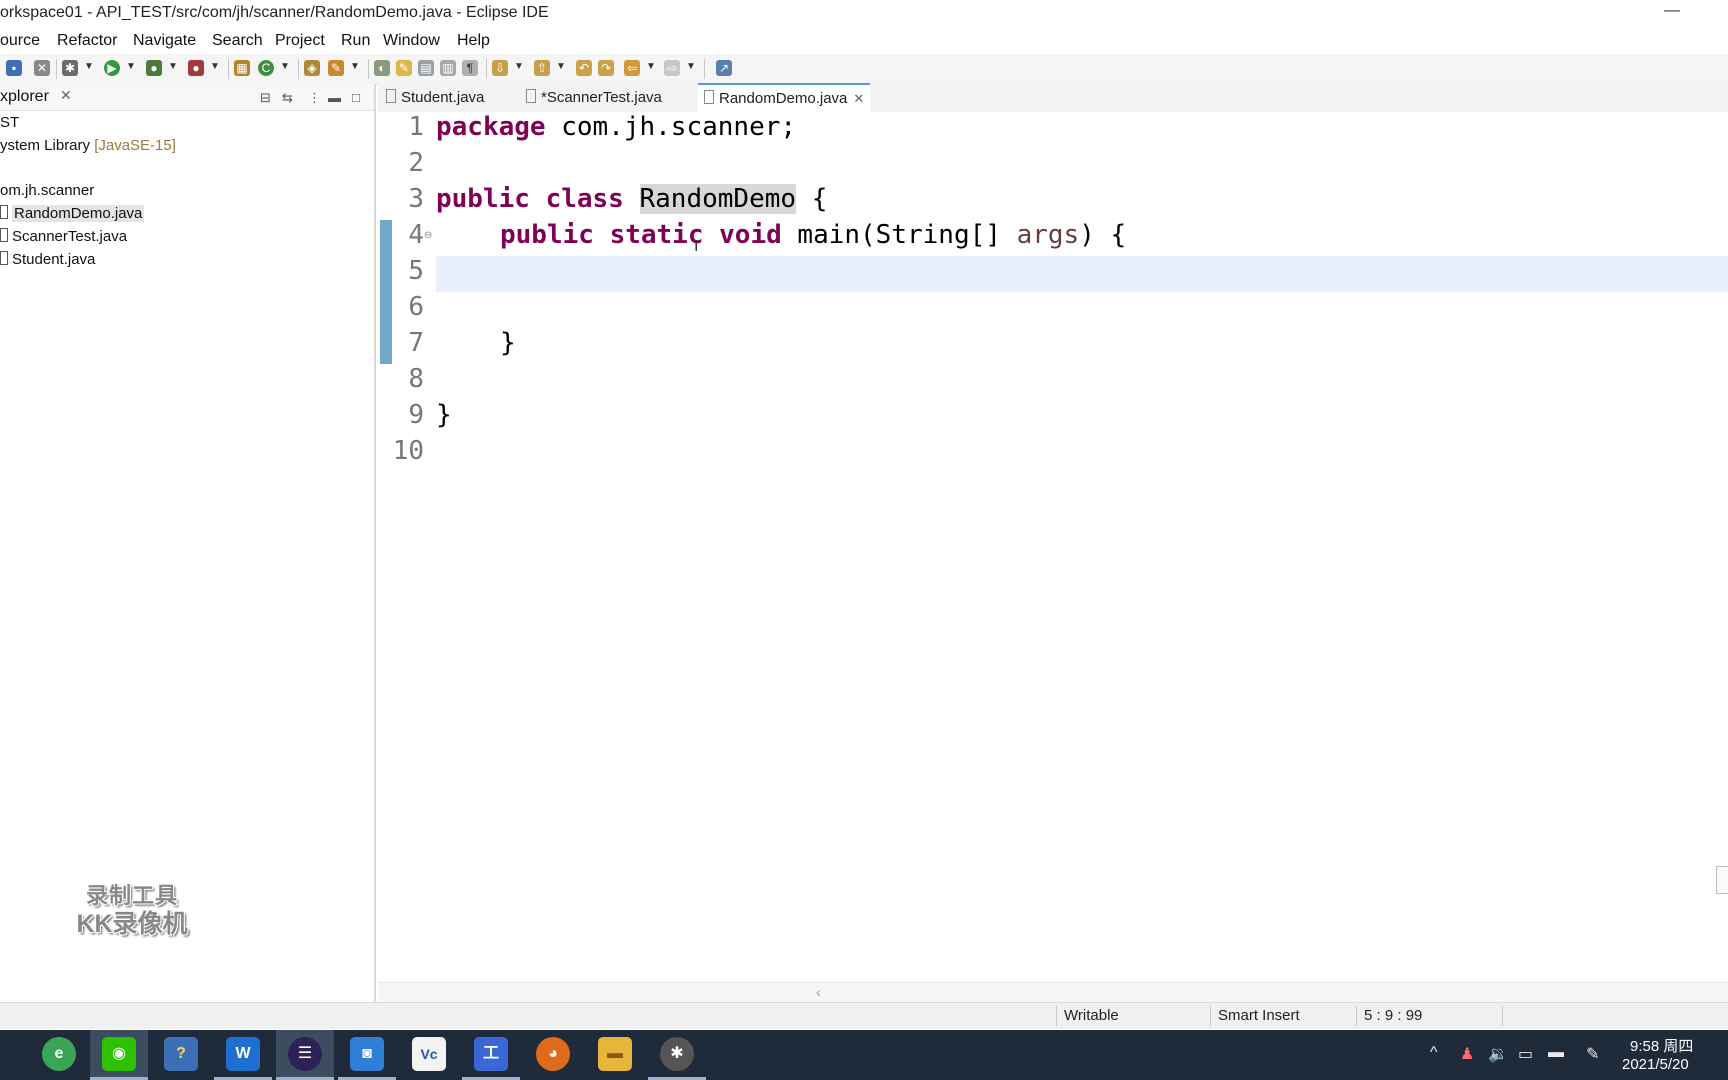 This screenshot has width=1728, height=1080. Describe the element at coordinates (119, 1054) in the screenshot. I see `wechat-app-icon: ◉` at that location.